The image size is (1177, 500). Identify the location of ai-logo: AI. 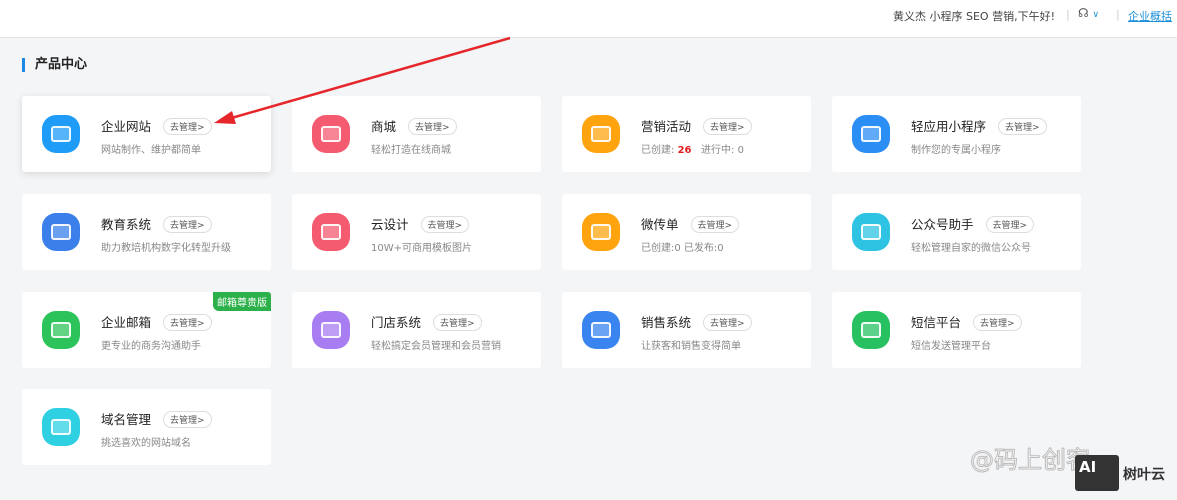
(1097, 473).